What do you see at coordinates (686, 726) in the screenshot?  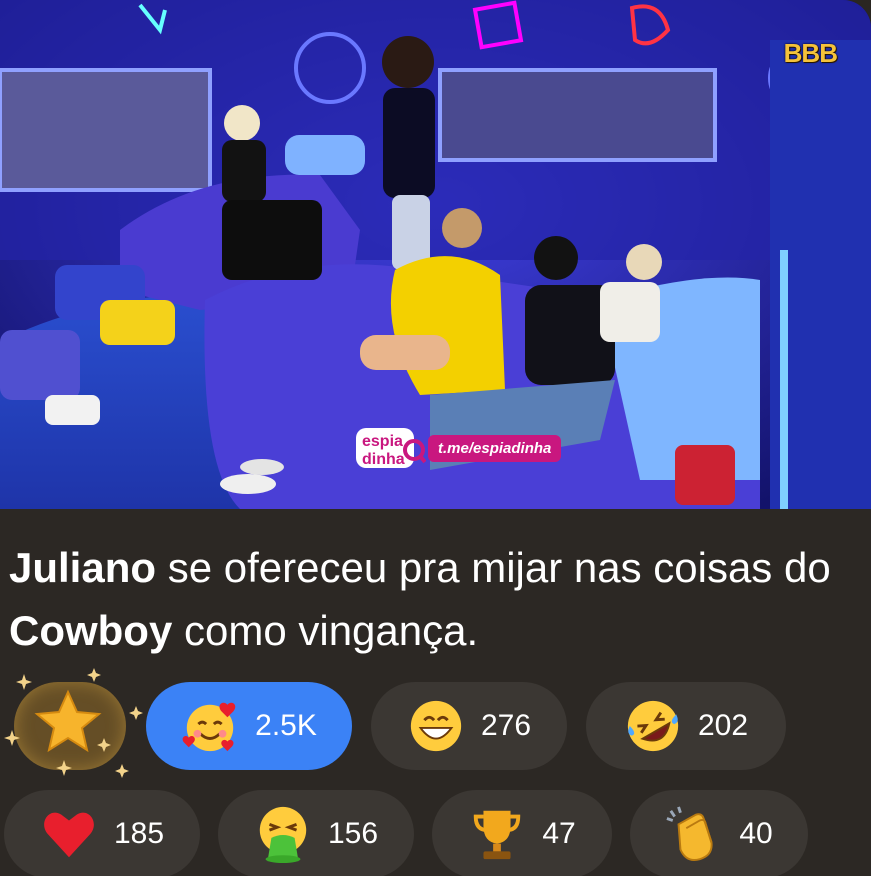 I see `reaction-rofl-button: 202` at bounding box center [686, 726].